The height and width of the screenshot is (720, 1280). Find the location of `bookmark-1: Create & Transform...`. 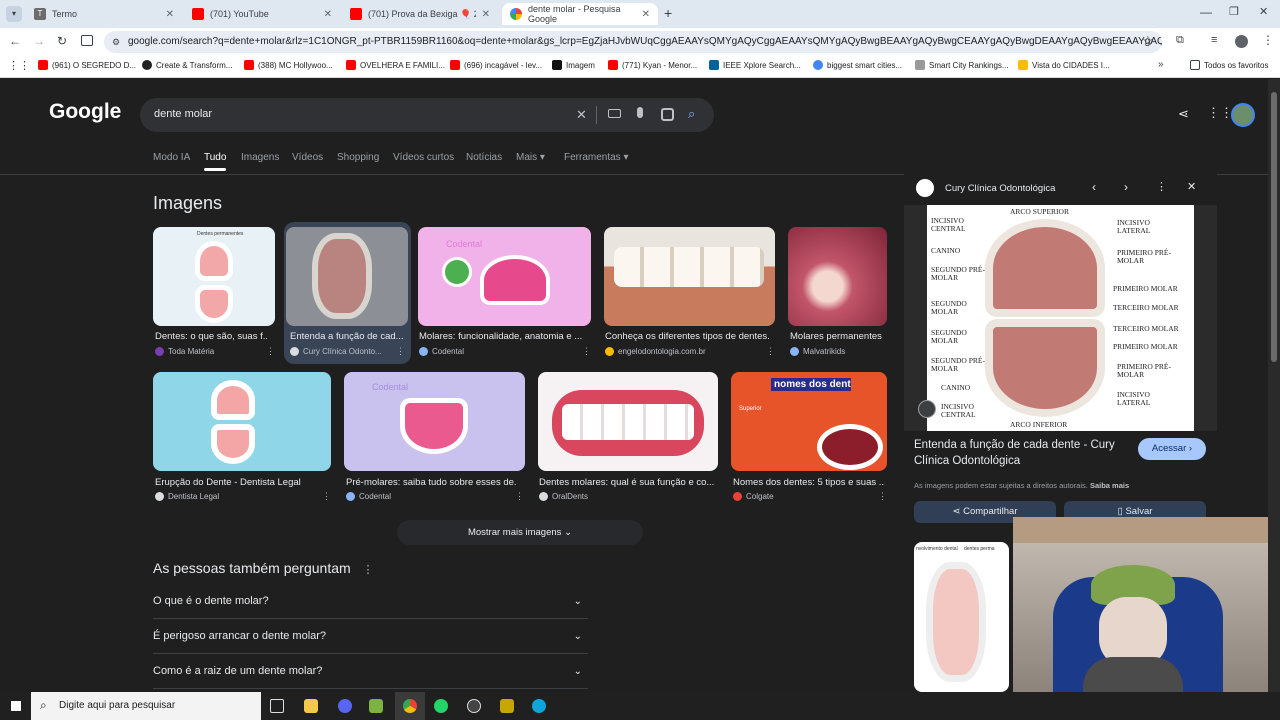

bookmark-1: Create & Transform... is located at coordinates (187, 65).